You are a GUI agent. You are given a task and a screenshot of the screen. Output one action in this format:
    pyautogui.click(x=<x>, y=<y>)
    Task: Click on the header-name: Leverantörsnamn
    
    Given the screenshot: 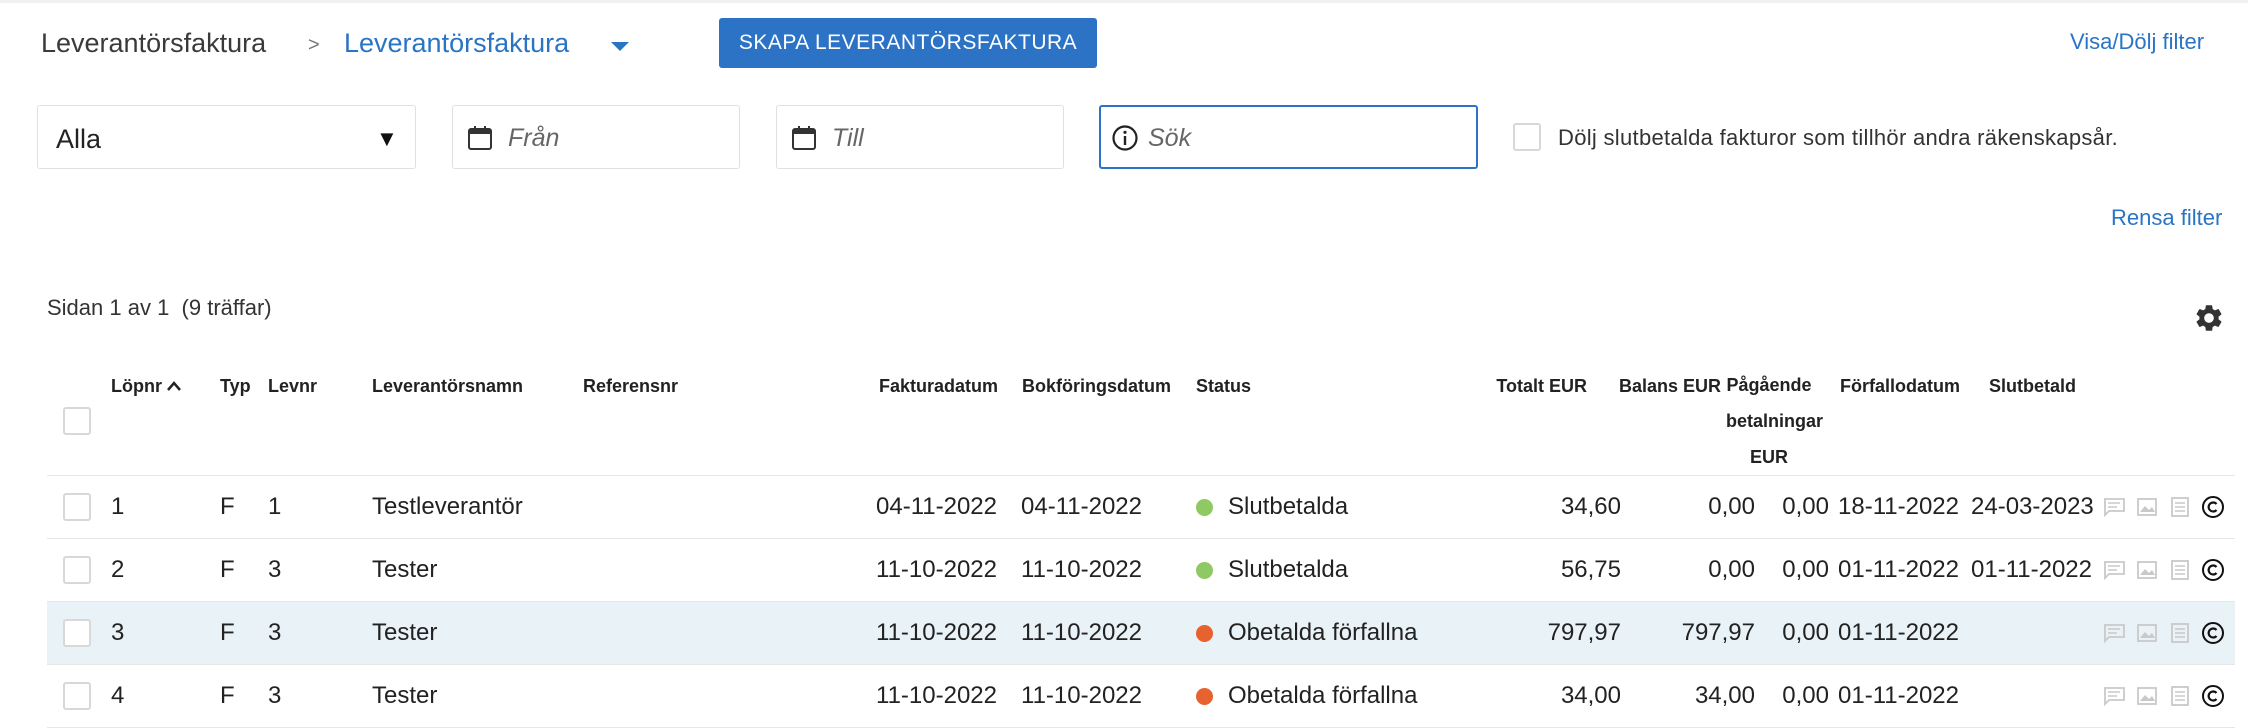 What is the action you would take?
    pyautogui.click(x=447, y=386)
    